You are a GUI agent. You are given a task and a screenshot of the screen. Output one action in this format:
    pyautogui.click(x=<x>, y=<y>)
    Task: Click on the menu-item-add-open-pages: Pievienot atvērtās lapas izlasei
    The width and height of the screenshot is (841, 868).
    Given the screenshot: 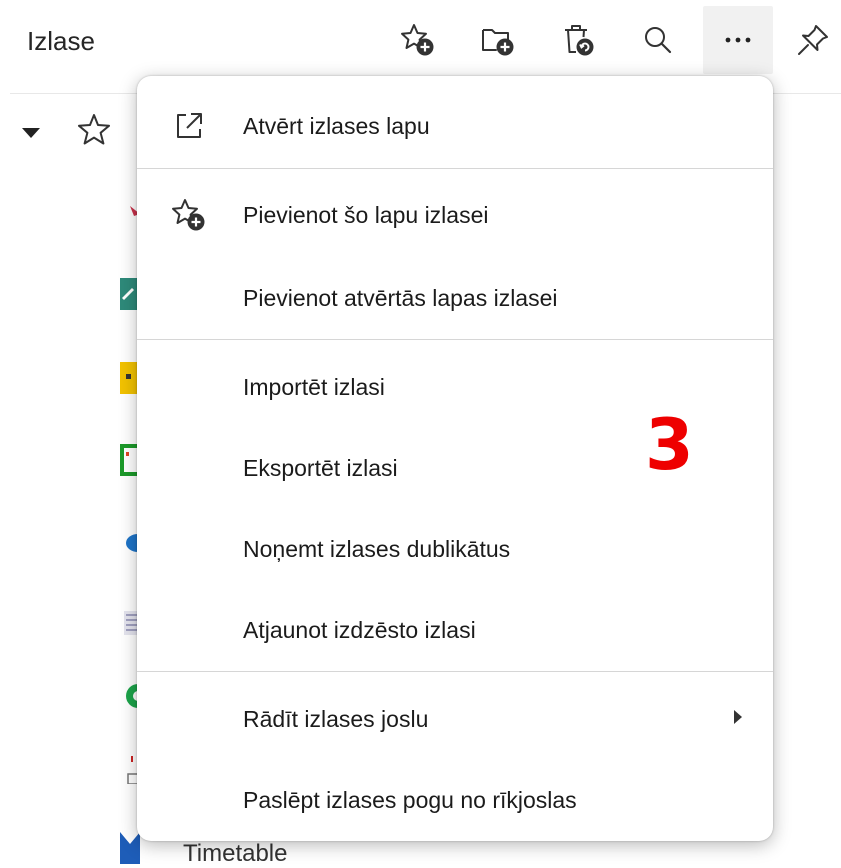 What is the action you would take?
    pyautogui.click(x=455, y=298)
    